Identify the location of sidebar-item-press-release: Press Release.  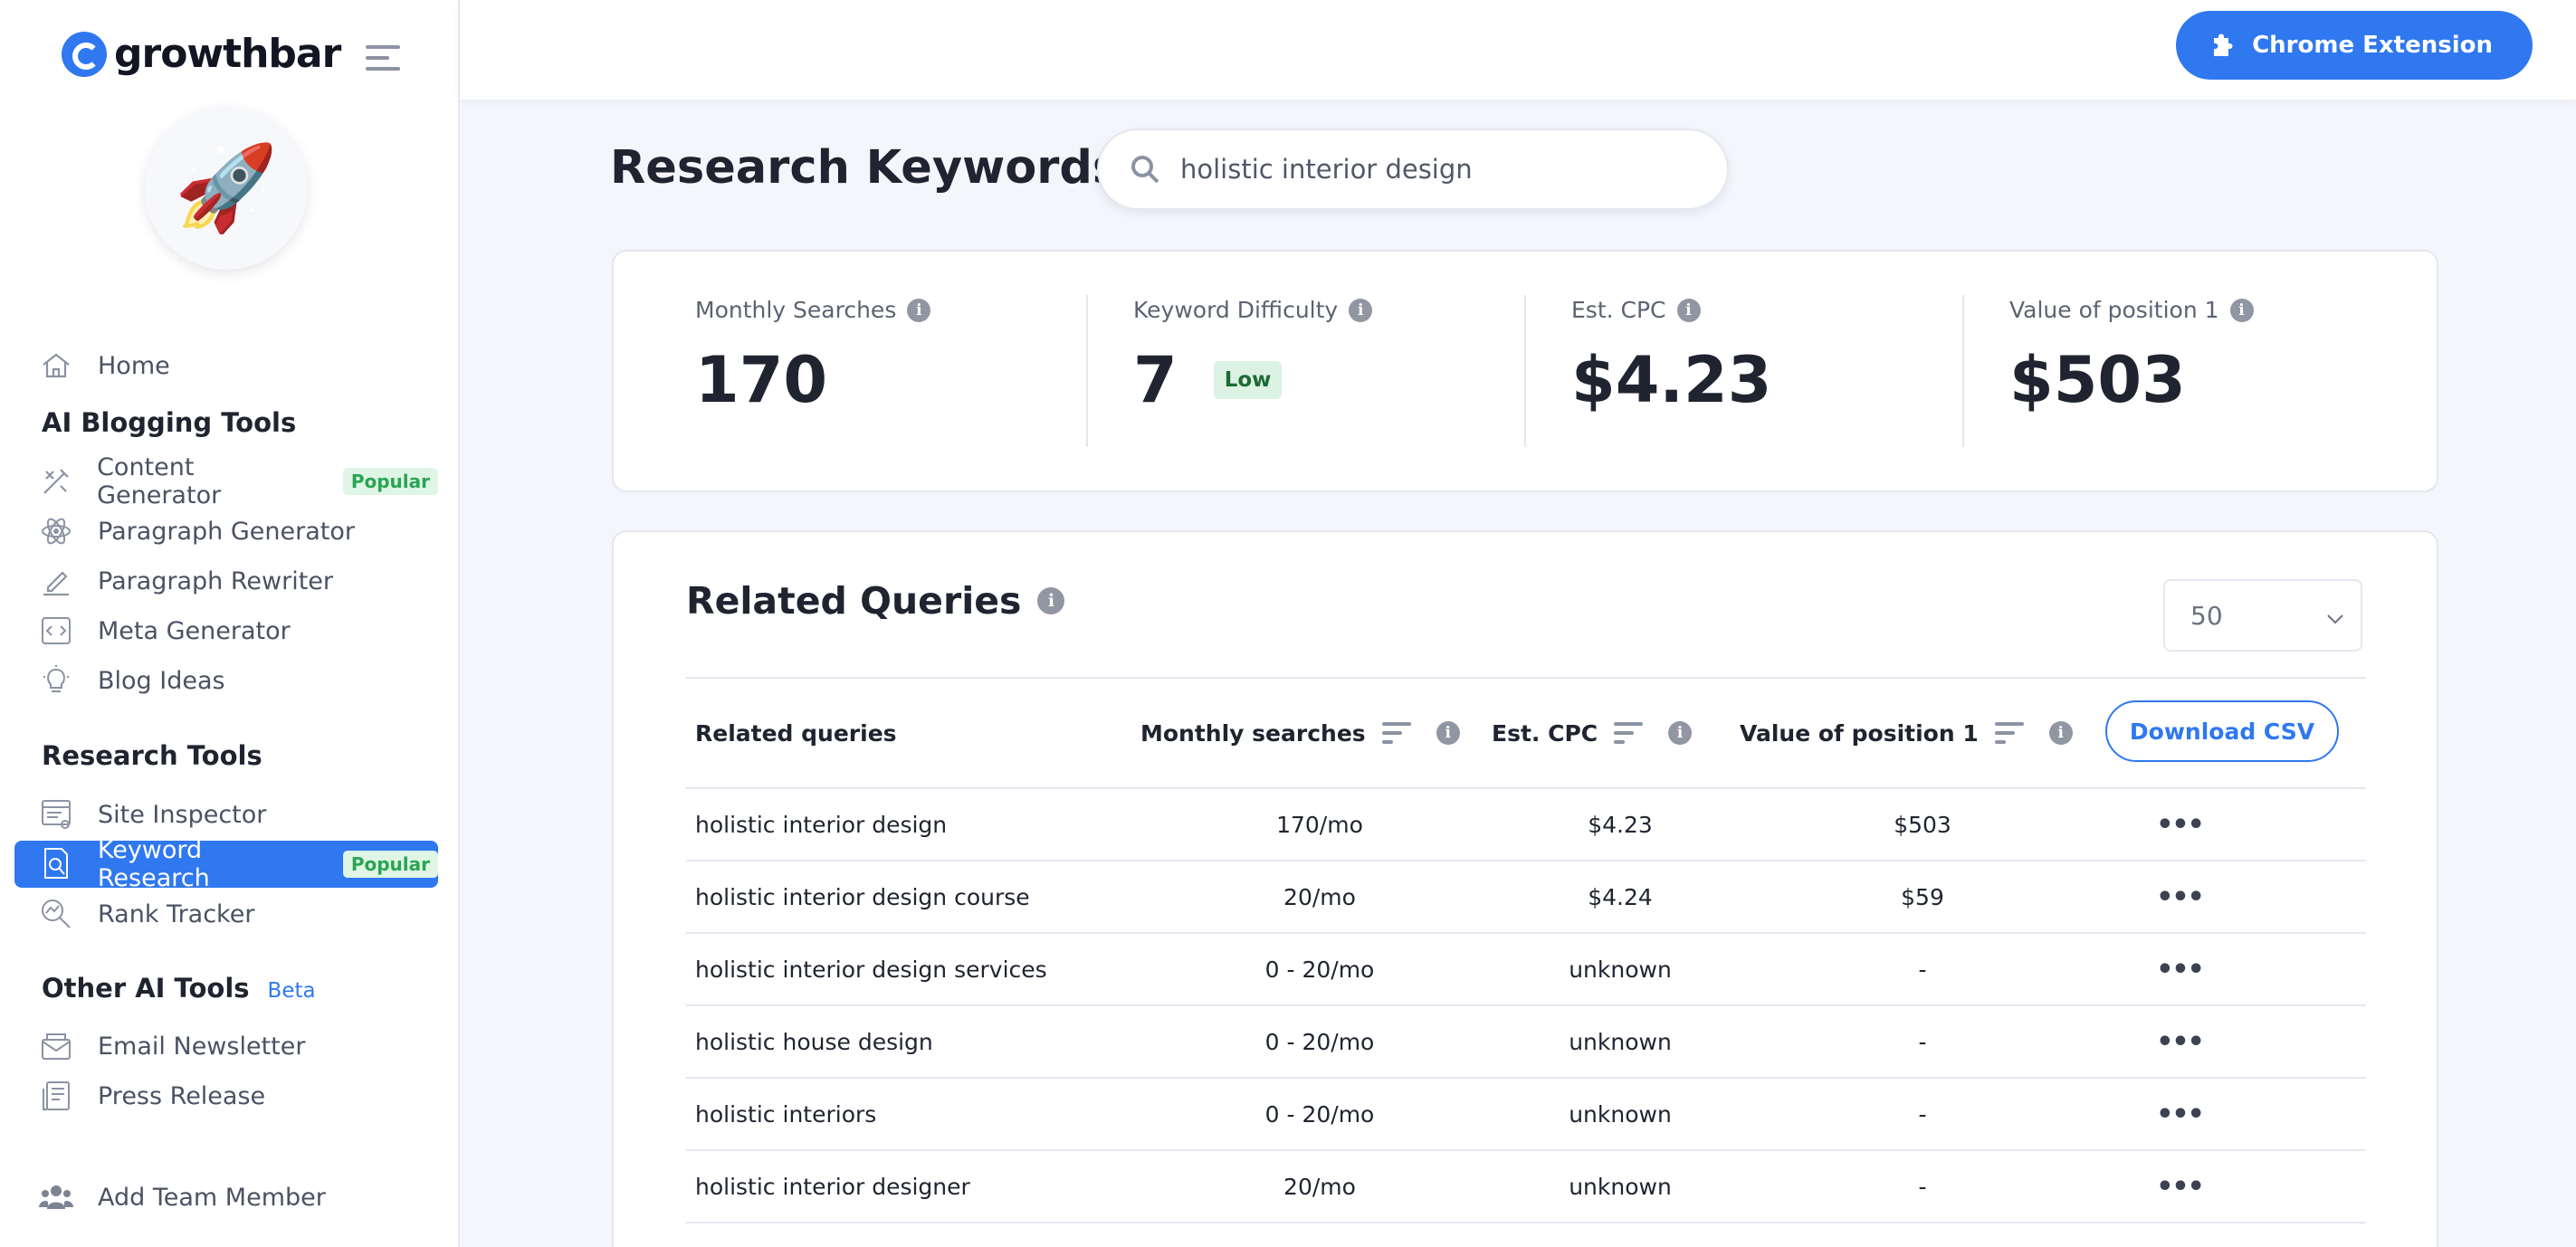
(226, 1095).